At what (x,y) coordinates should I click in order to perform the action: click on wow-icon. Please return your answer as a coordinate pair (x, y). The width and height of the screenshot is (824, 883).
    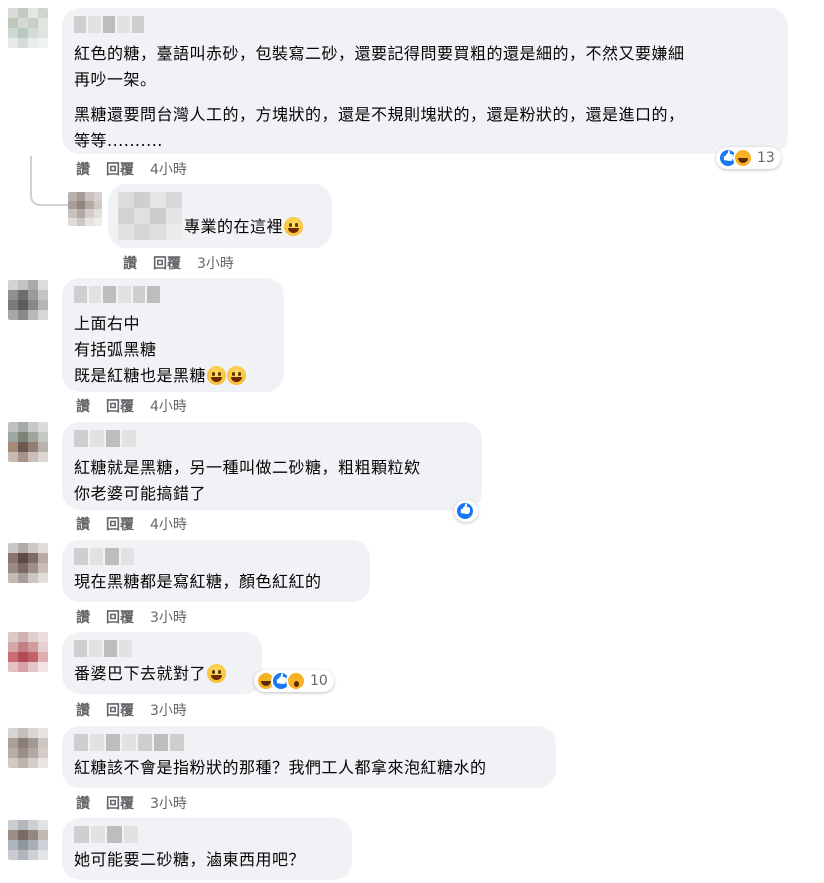
    Looking at the image, I should click on (296, 681).